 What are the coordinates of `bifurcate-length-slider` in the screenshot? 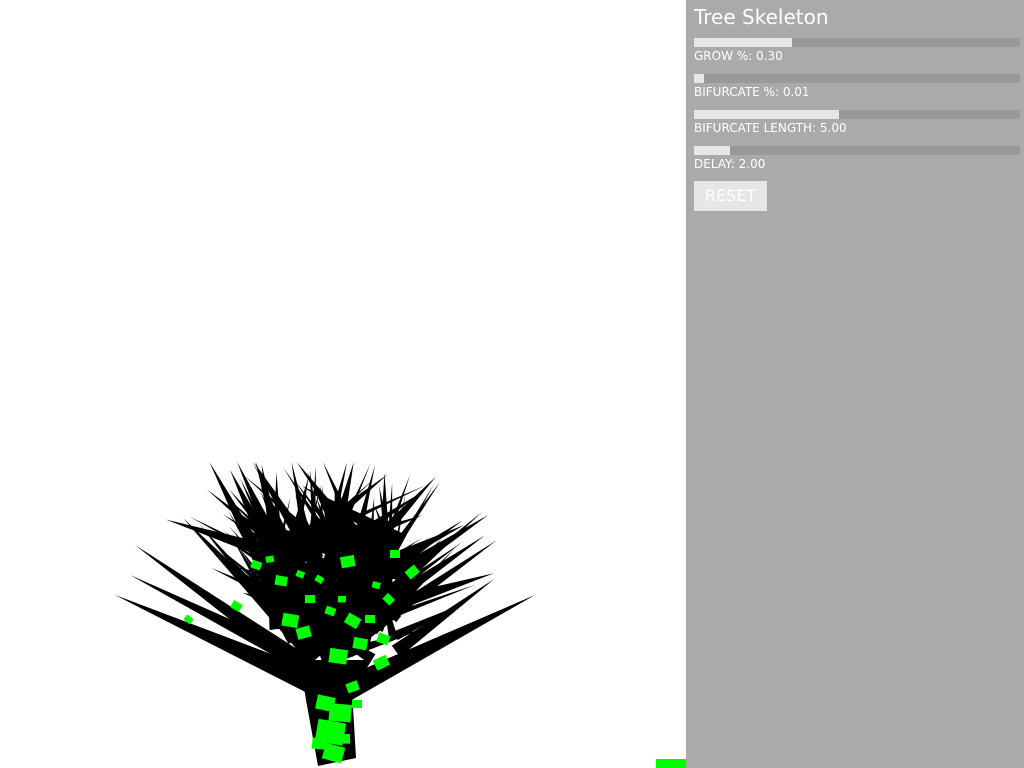 It's located at (857, 114).